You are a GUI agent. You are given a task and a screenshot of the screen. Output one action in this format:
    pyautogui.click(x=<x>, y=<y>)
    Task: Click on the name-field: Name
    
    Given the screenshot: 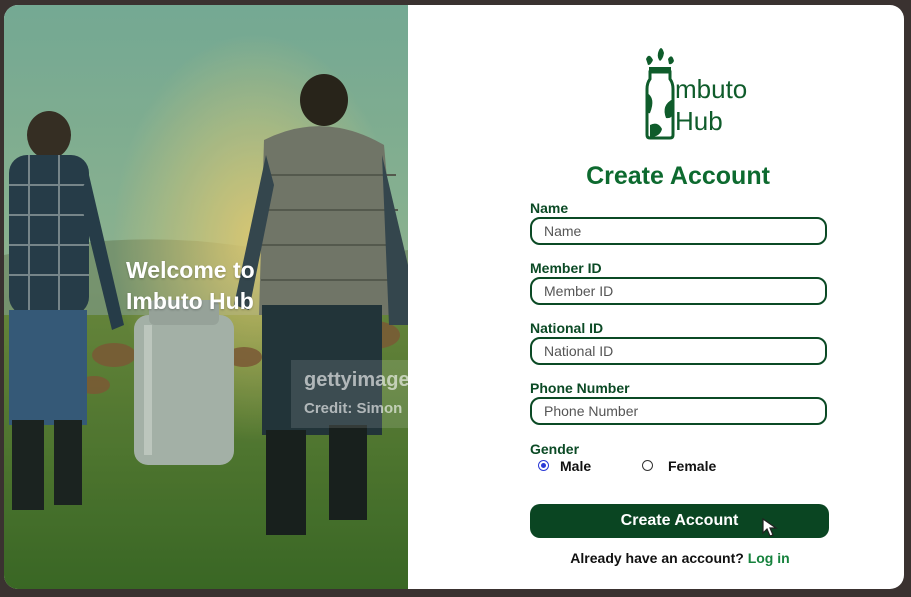 What is the action you would take?
    pyautogui.click(x=678, y=231)
    